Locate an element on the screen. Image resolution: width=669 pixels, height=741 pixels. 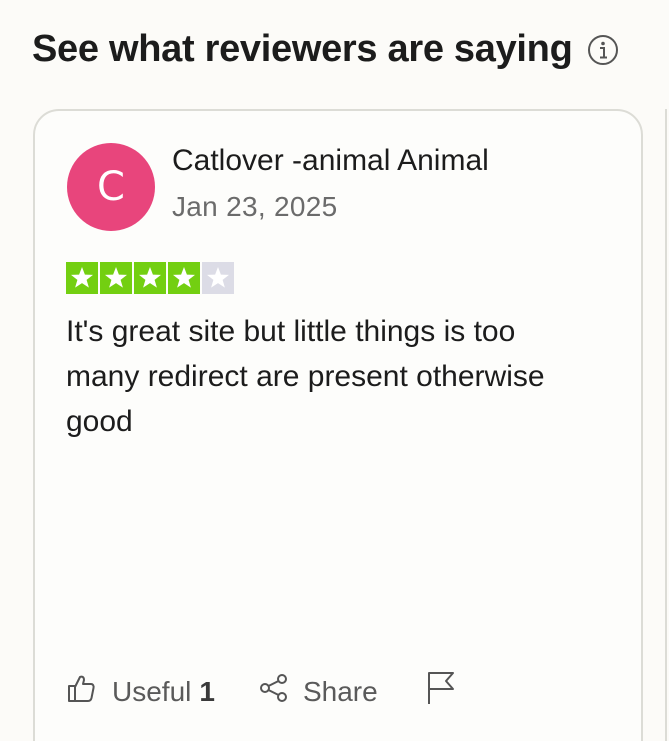
share-button: Share is located at coordinates (318, 691).